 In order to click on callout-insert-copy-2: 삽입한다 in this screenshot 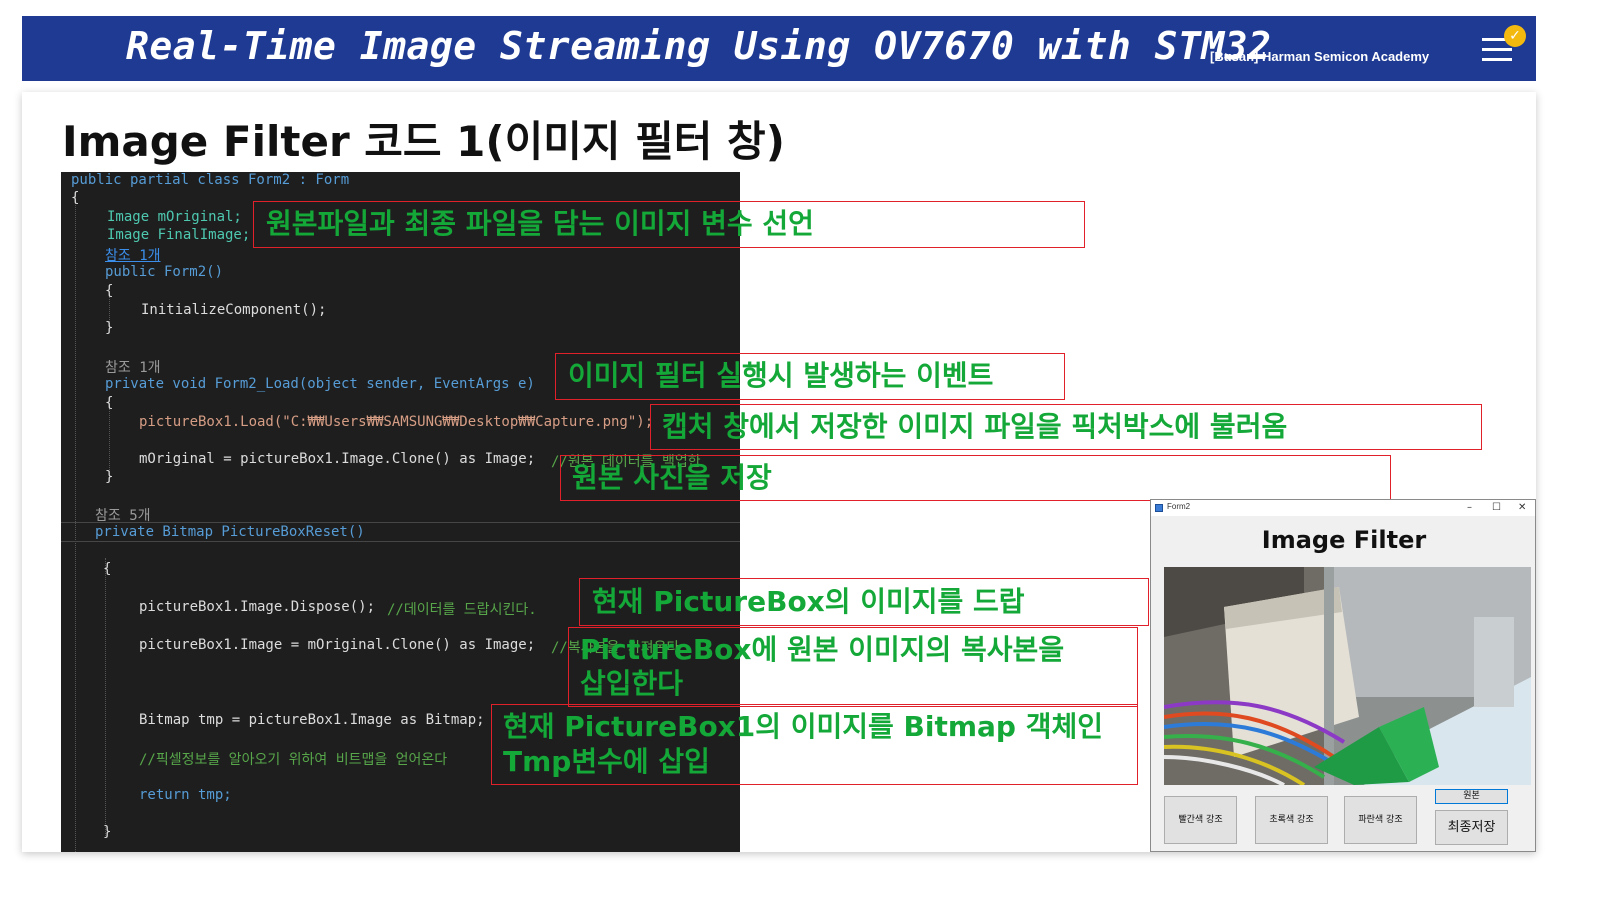, I will do `click(632, 683)`.